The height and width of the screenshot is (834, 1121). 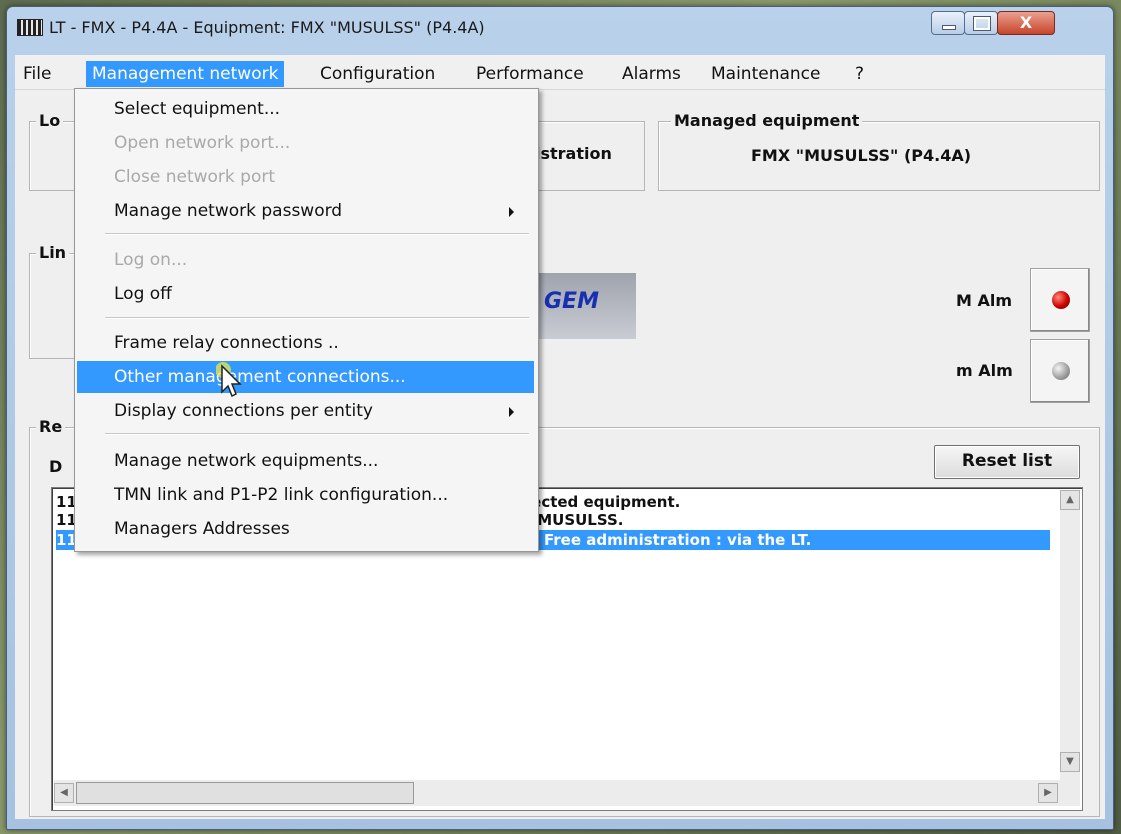 I want to click on menu-item-label: Frame relay connections .., so click(x=226, y=343).